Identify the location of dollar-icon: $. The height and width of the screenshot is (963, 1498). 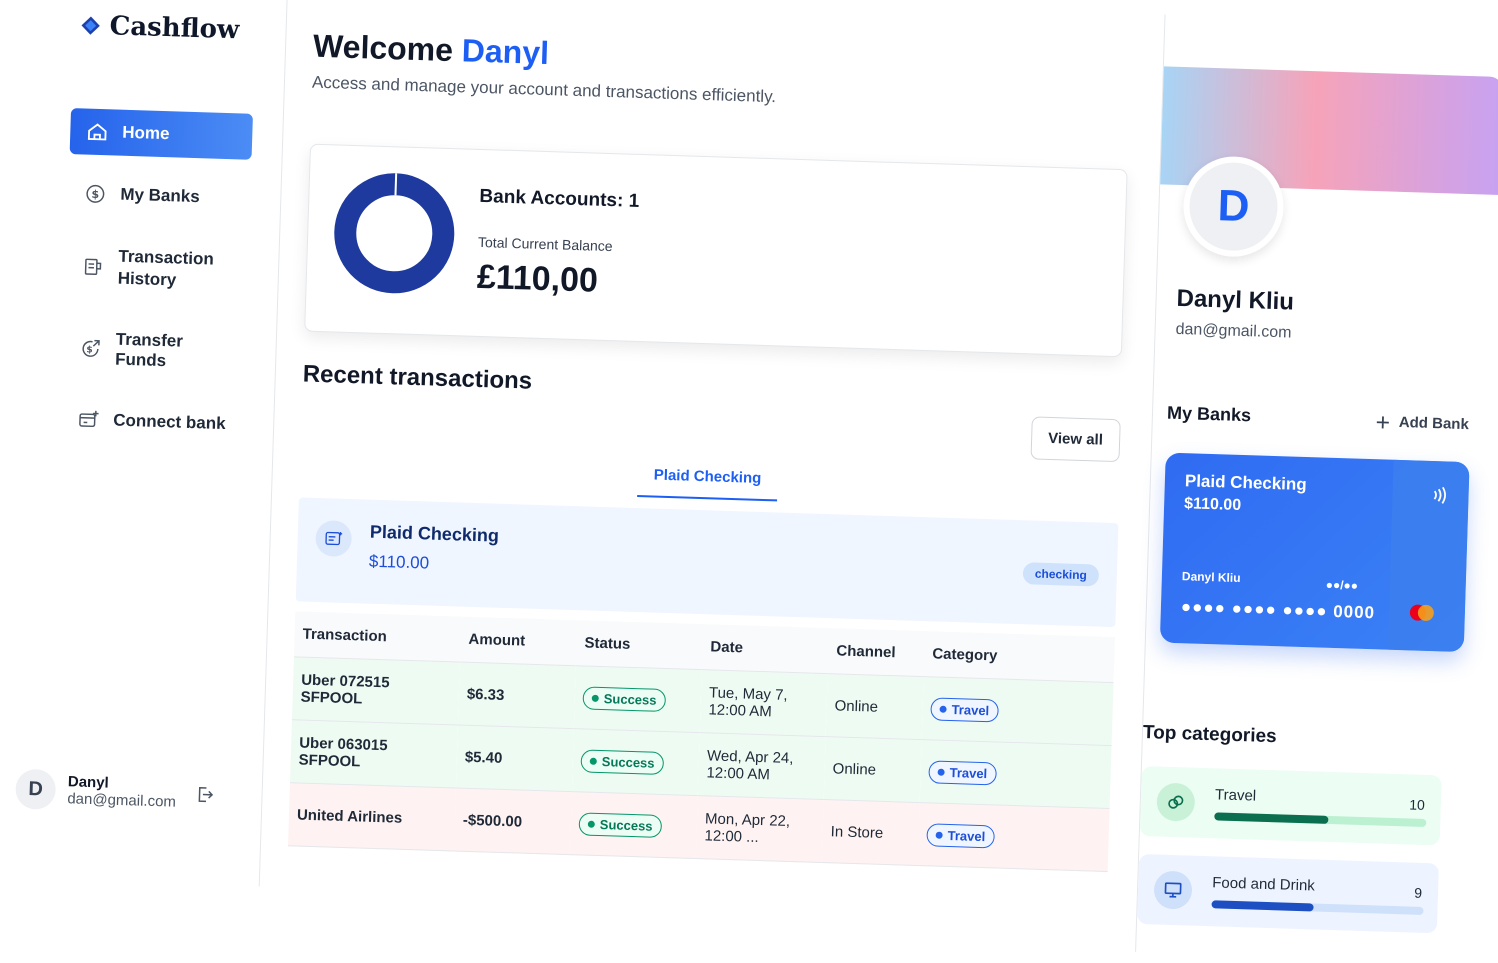
(95, 193).